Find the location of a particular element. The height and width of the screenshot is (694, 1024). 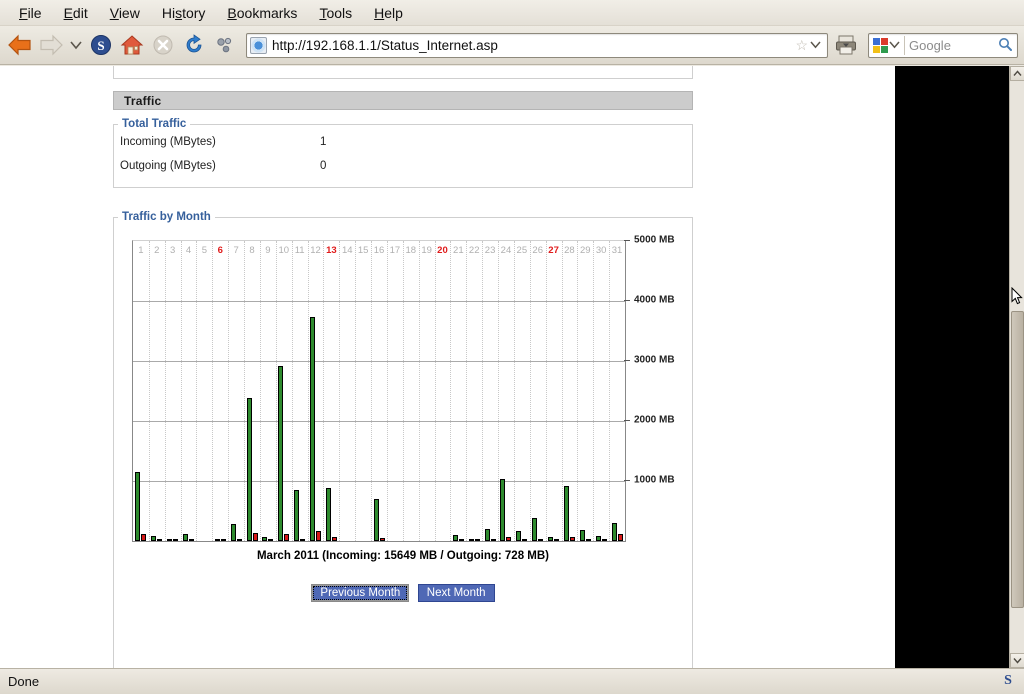

menu-history: History is located at coordinates (184, 13).